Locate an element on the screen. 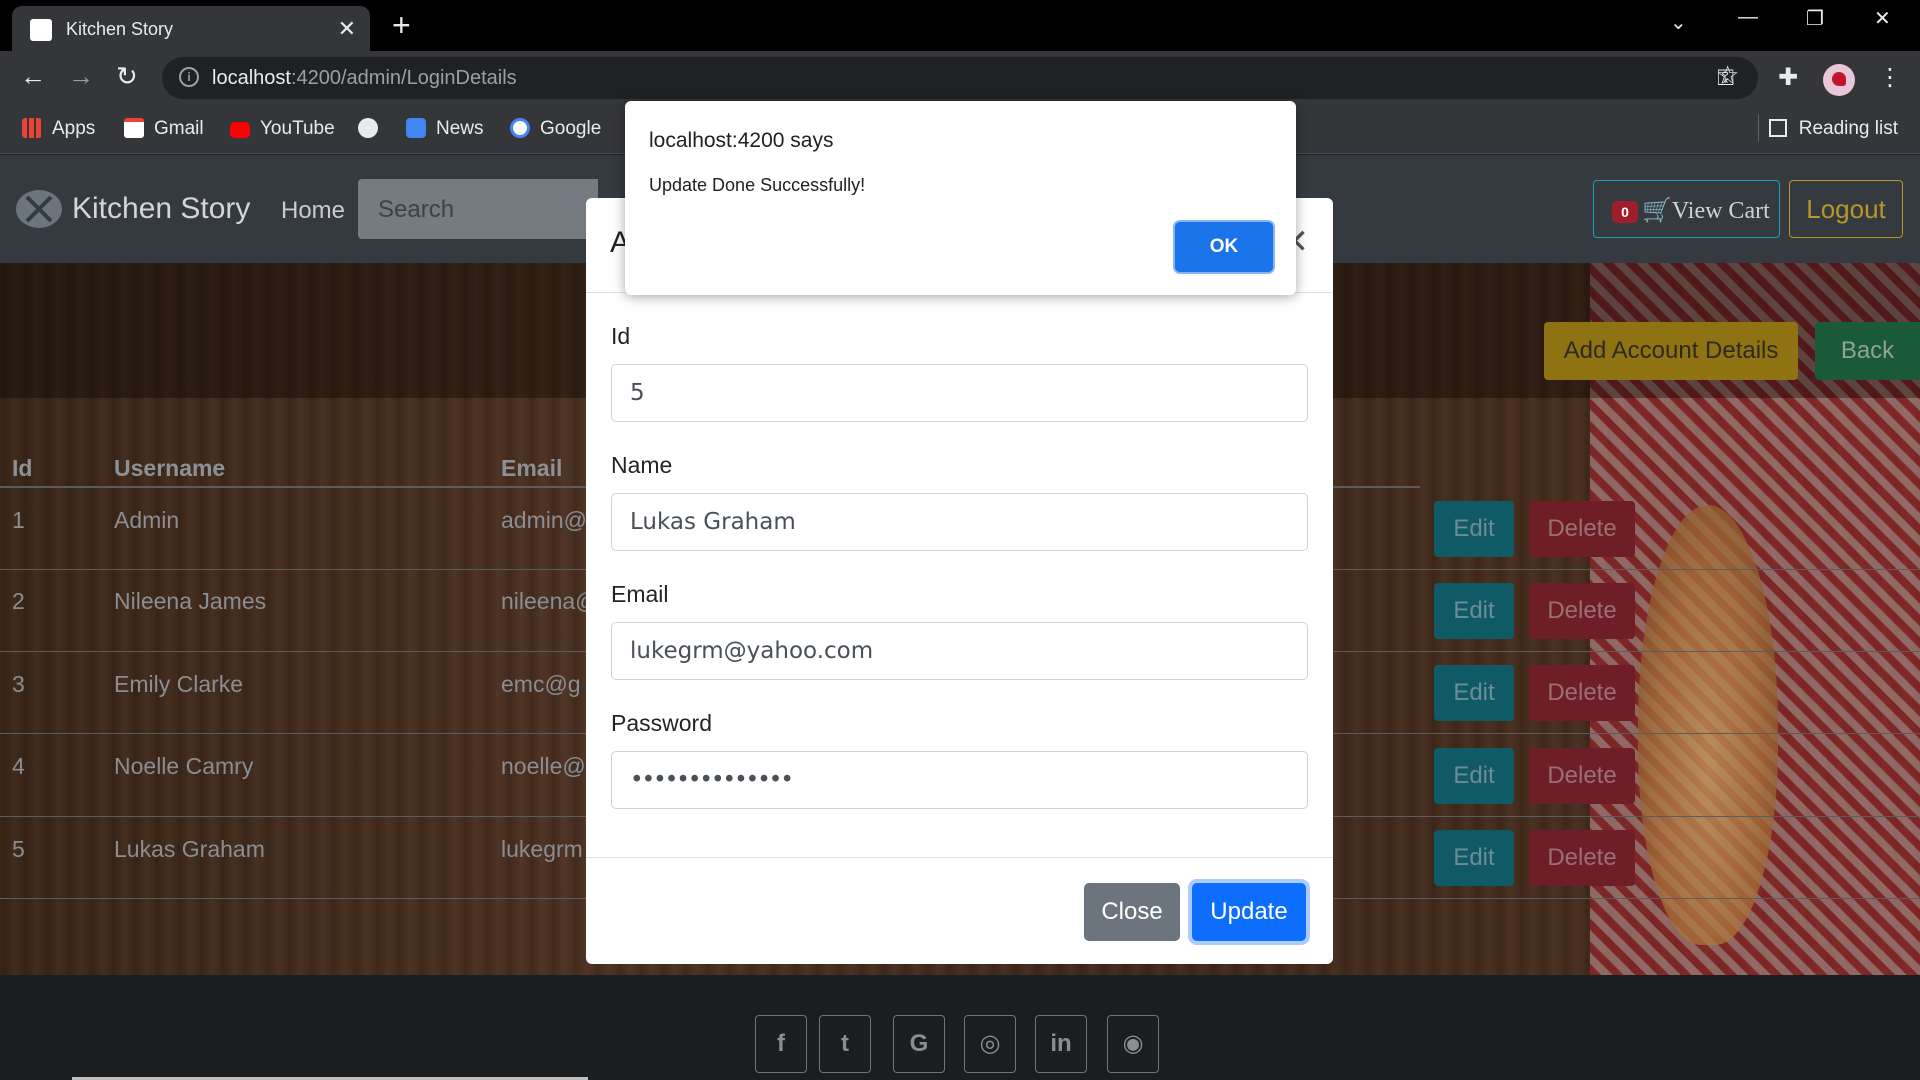 This screenshot has width=1920, height=1080. kitchen-favicon-icon is located at coordinates (41, 30).